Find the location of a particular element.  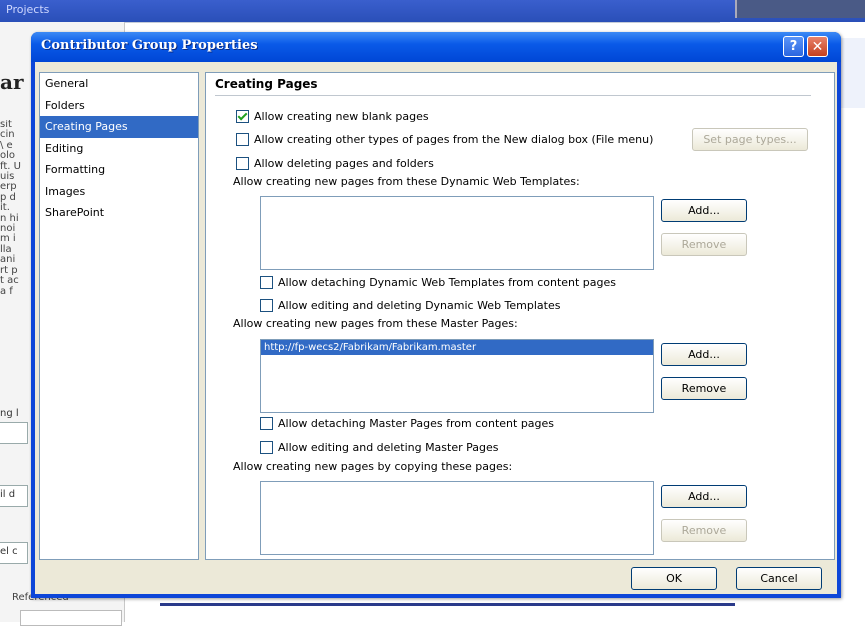

nav-item-formatting: Formatting is located at coordinates (119, 170).